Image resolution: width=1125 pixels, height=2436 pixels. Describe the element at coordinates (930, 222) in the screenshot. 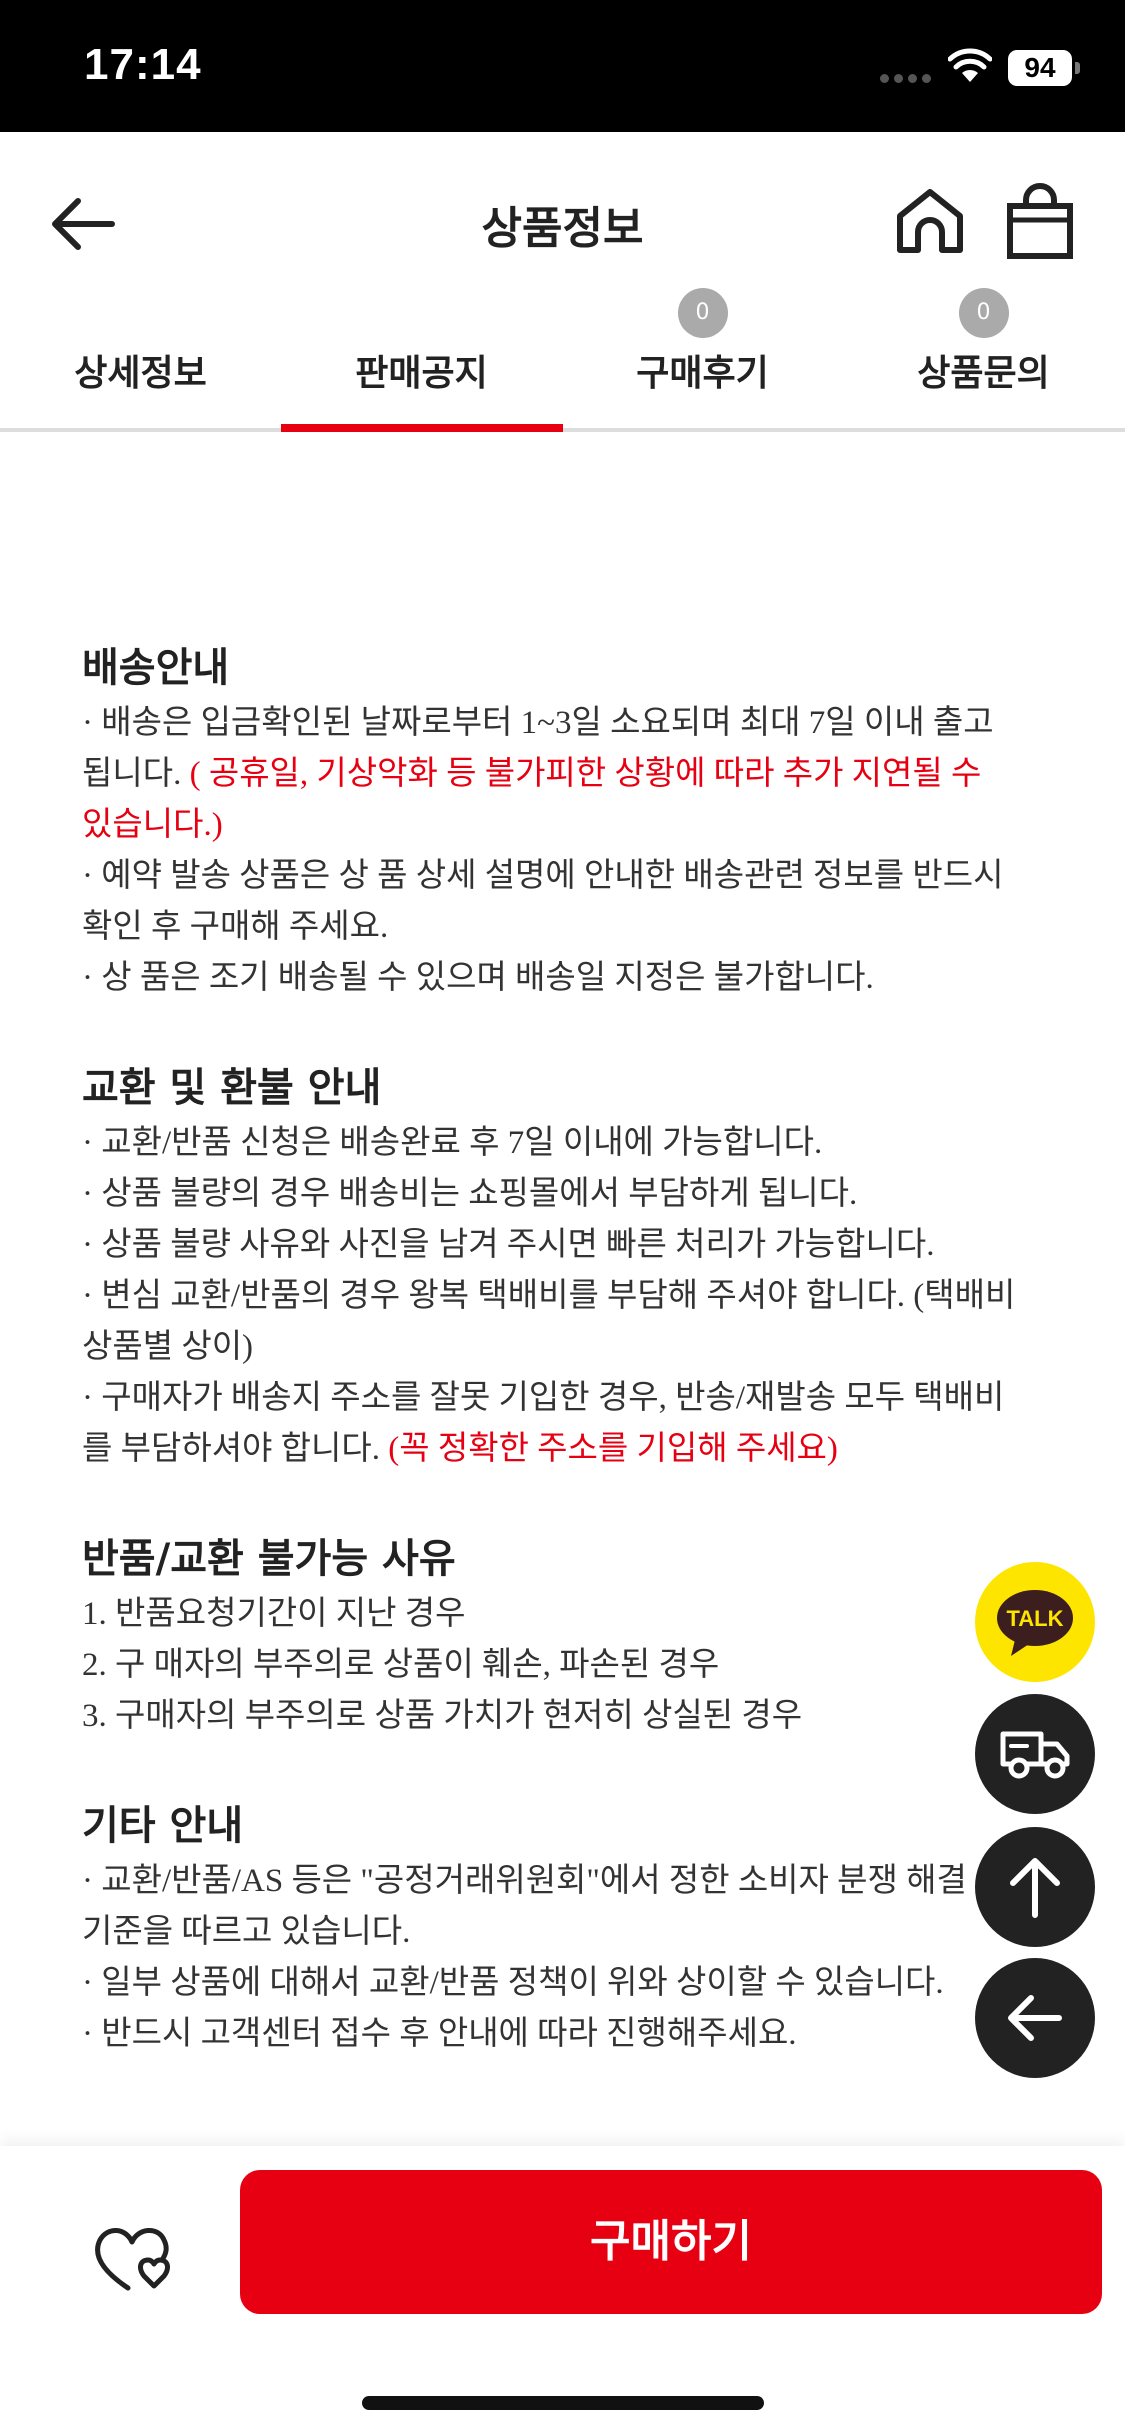

I see `home-icon` at that location.